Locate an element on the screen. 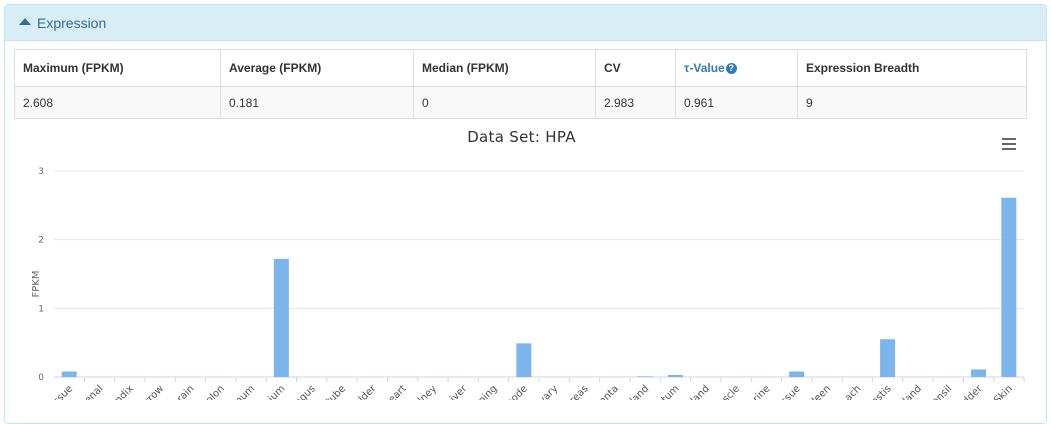 The width and height of the screenshot is (1051, 424). stats-value-row: 2.608 0.181 0 2.983 0.961 9 is located at coordinates (520, 102).